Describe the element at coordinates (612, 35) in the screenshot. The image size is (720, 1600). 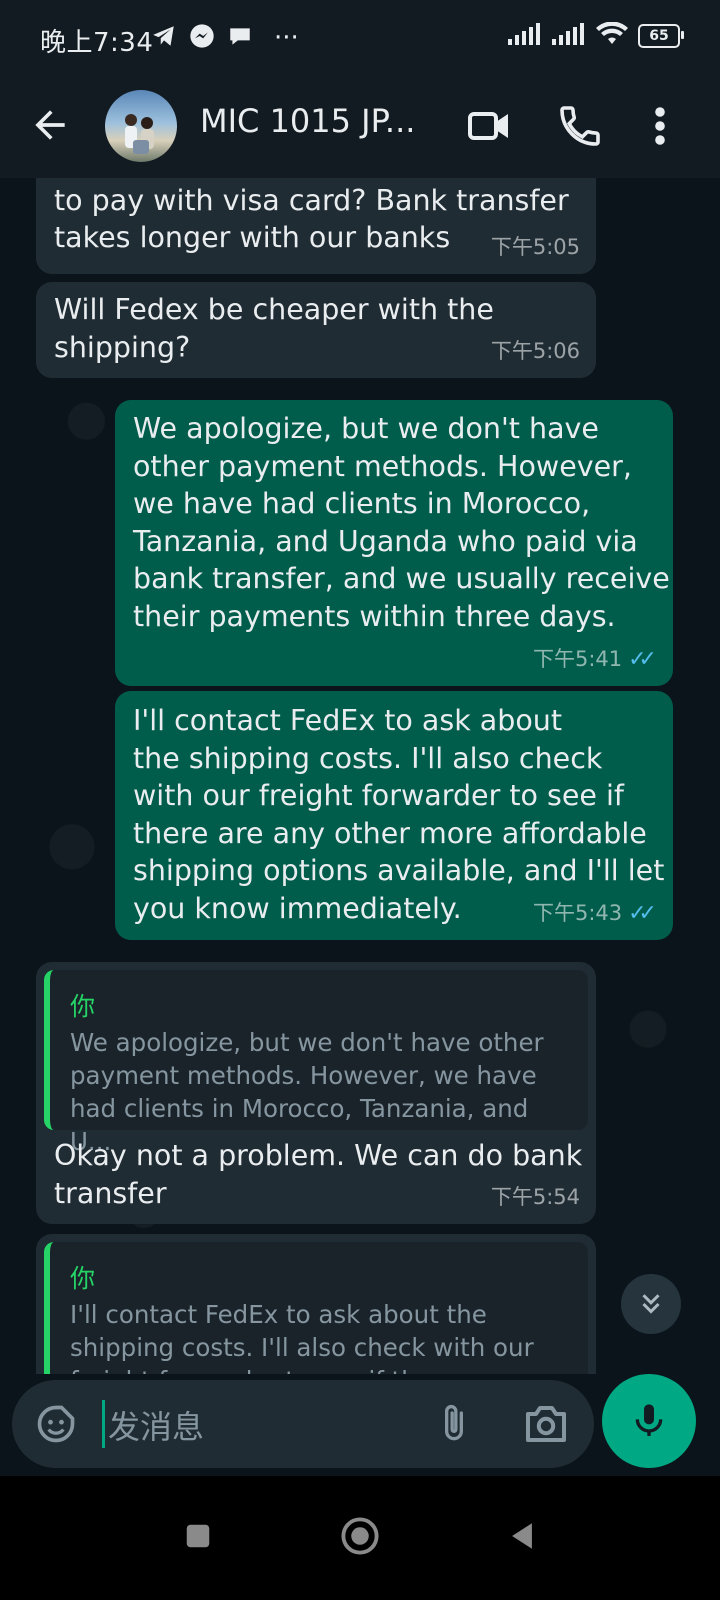
I see `wifi-icon` at that location.